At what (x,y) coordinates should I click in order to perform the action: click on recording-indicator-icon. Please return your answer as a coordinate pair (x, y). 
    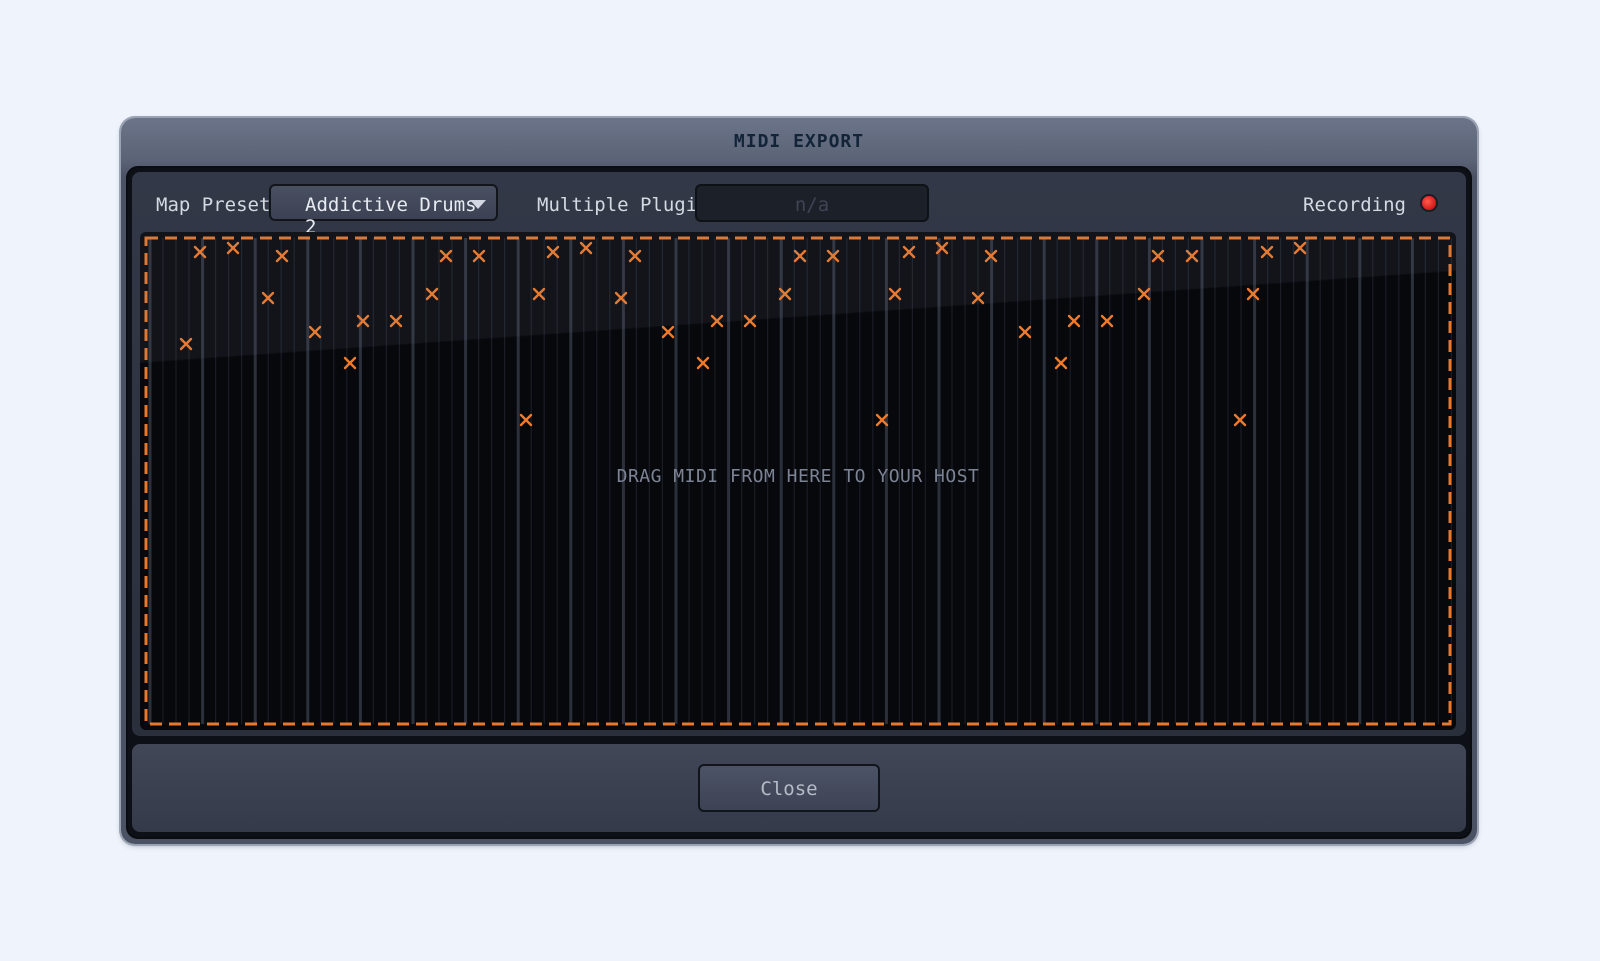
    Looking at the image, I should click on (1429, 203).